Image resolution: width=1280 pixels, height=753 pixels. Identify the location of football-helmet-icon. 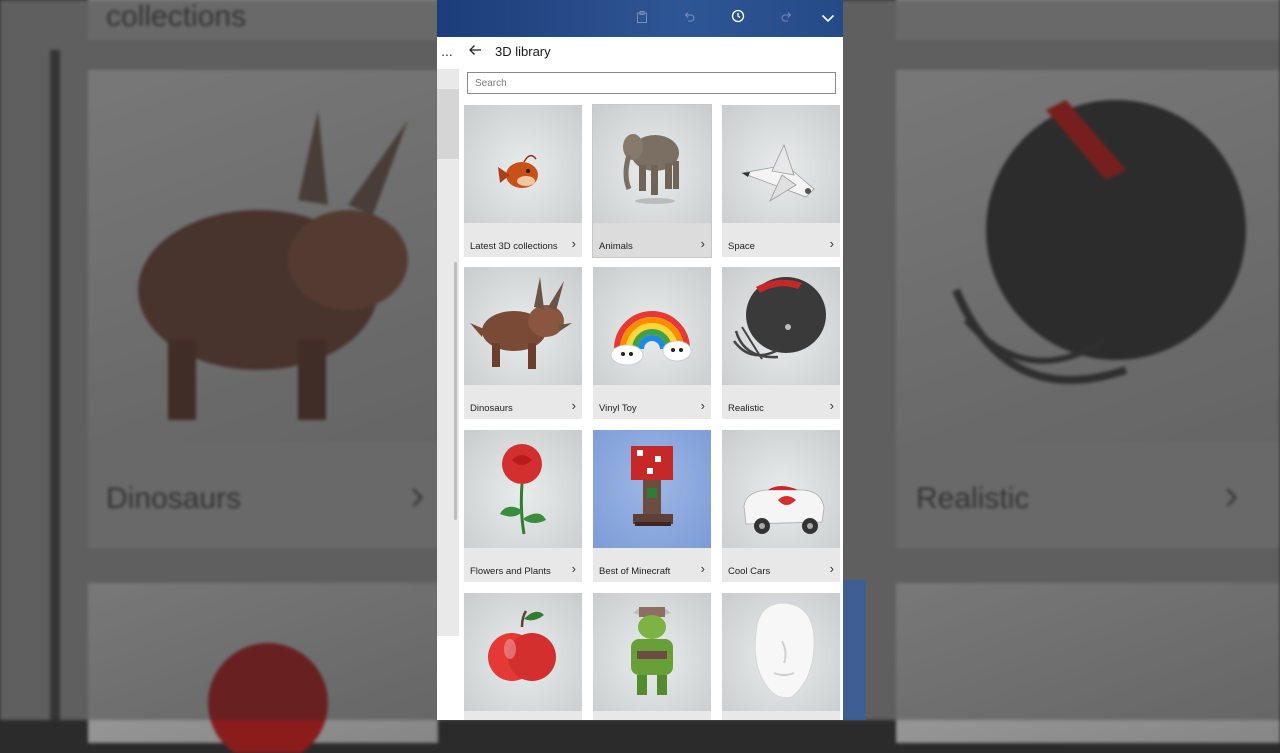
(781, 326).